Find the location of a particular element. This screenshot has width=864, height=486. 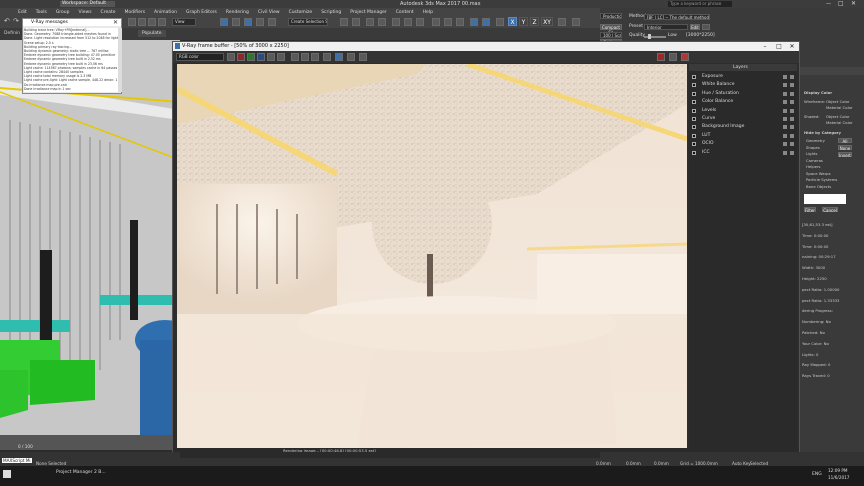

menu-item-civil-view: Civil View is located at coordinates (269, 12).